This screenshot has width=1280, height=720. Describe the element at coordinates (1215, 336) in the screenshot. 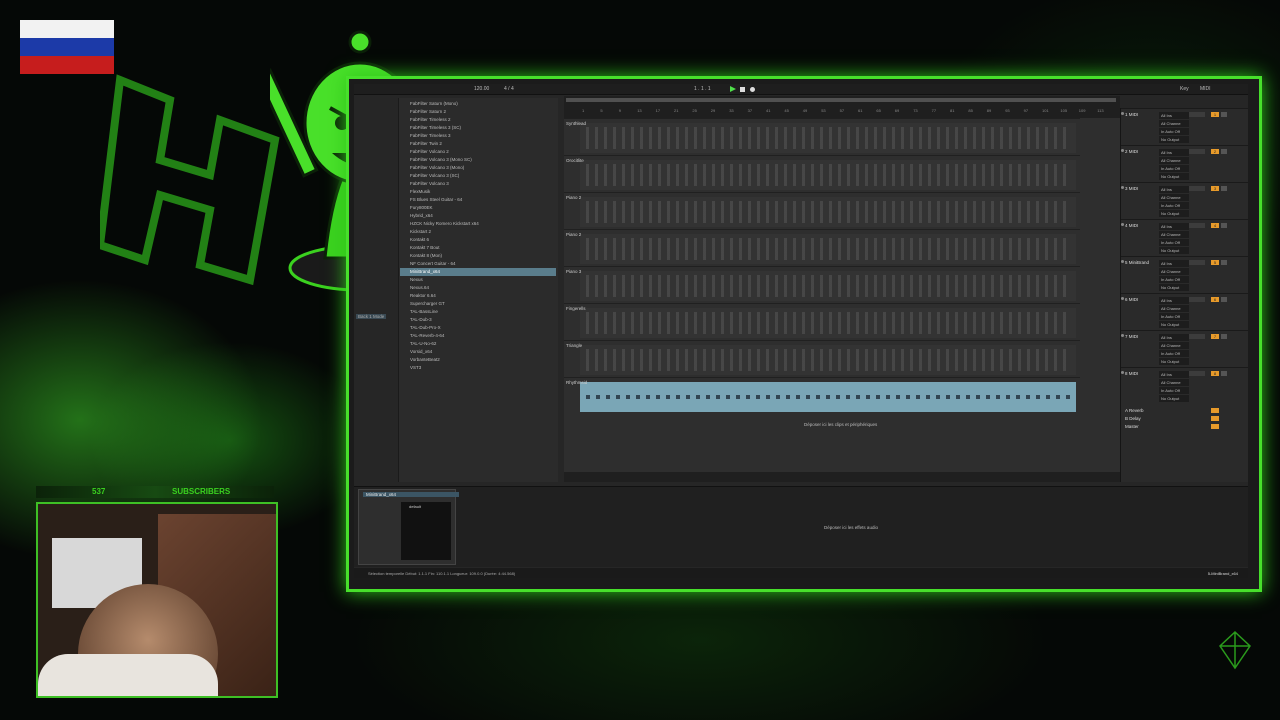

I see `track-number: 7` at that location.